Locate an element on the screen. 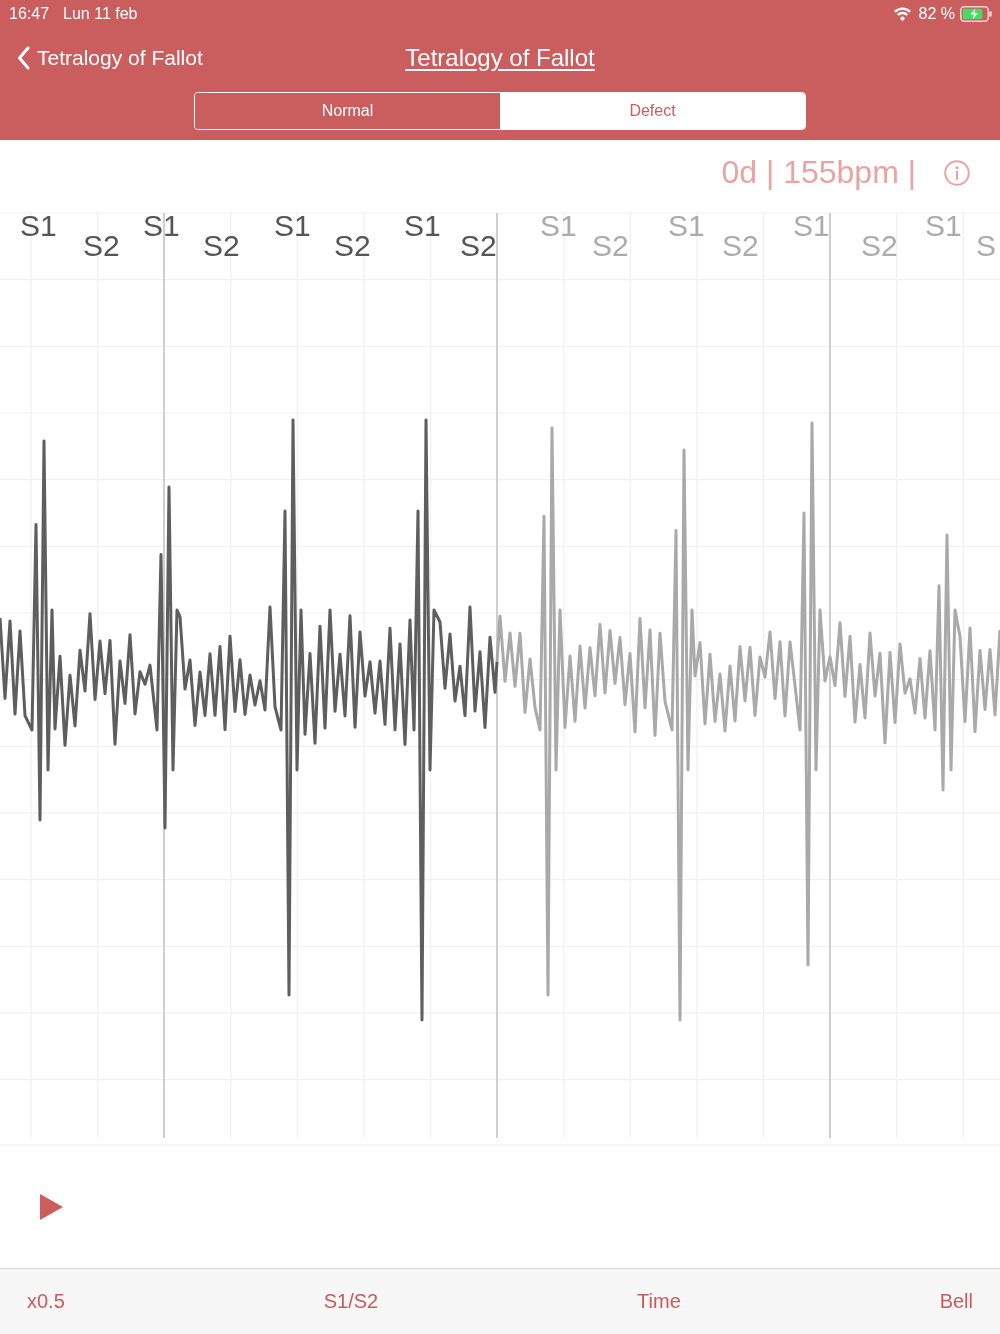 The image size is (1000, 1334). battery-percent: 82 % is located at coordinates (936, 13).